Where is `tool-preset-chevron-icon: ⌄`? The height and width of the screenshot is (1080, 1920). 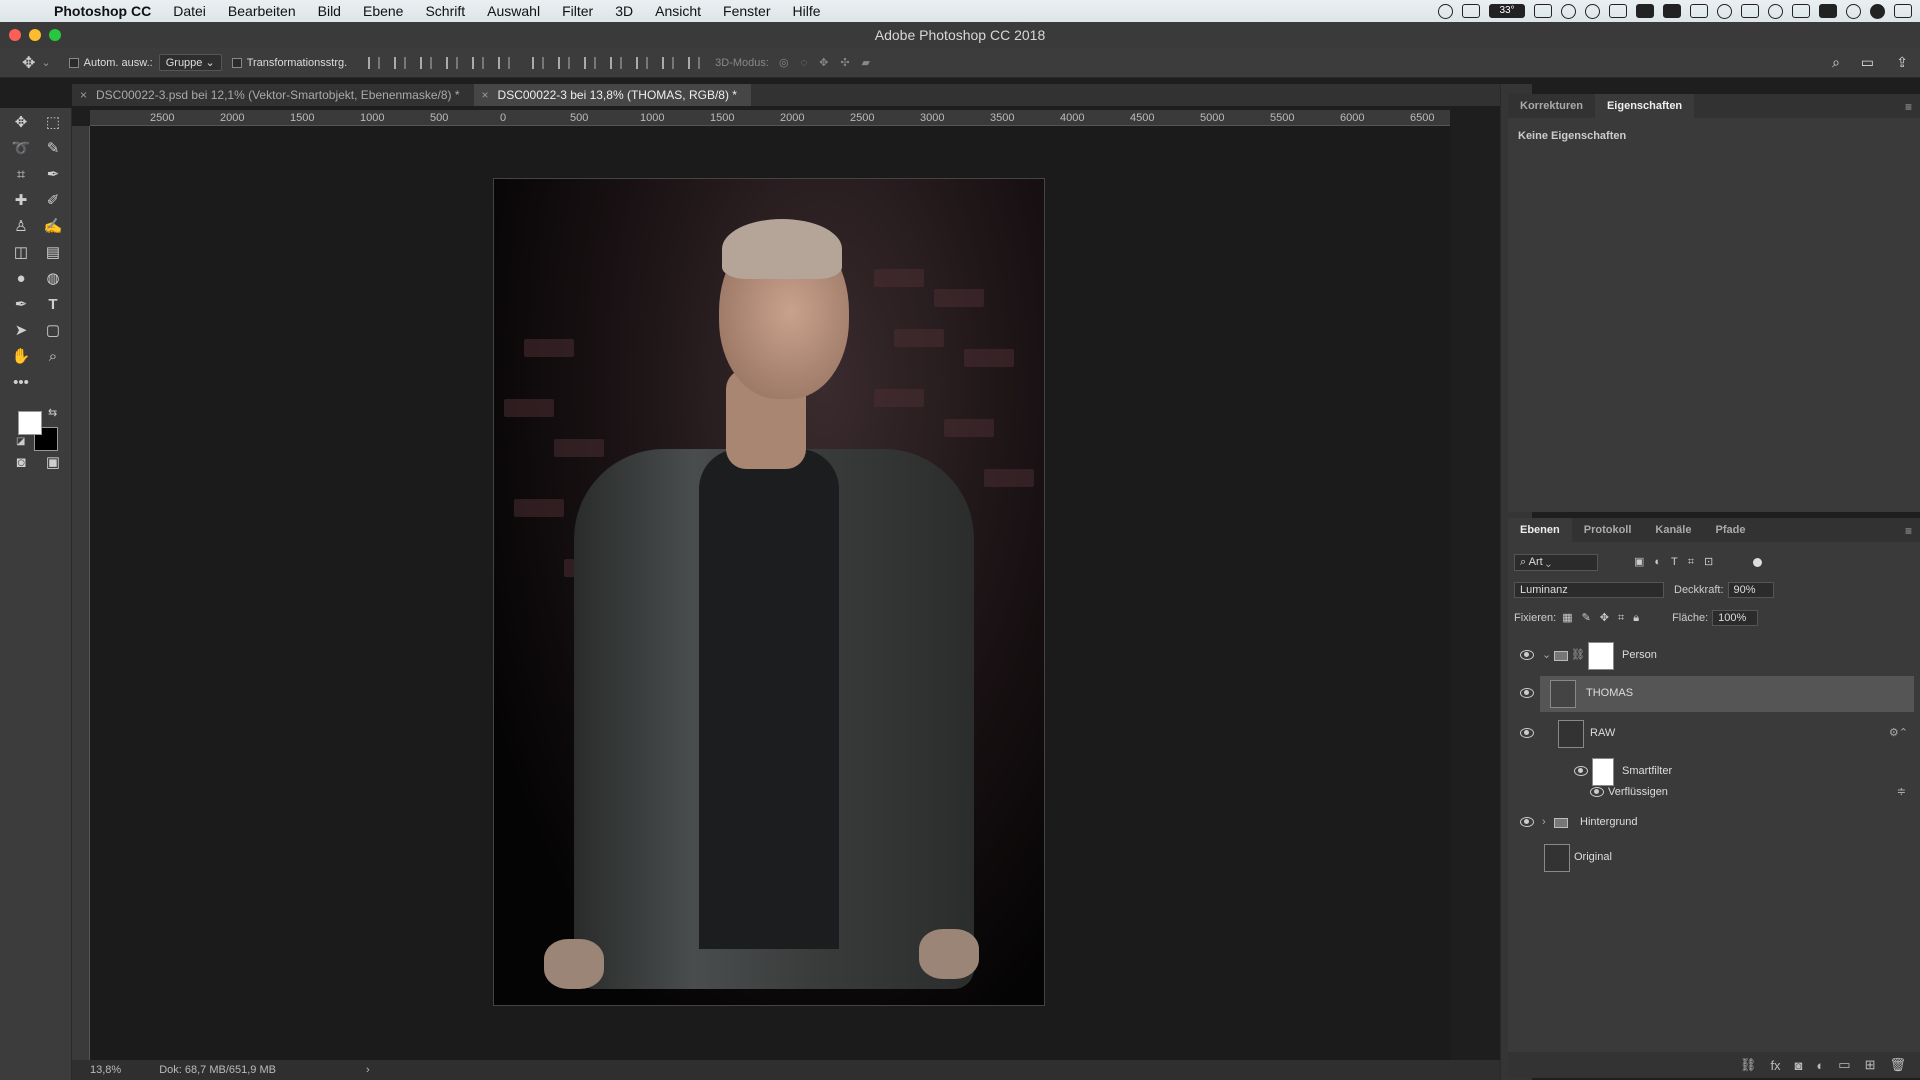 tool-preset-chevron-icon: ⌄ is located at coordinates (45, 62).